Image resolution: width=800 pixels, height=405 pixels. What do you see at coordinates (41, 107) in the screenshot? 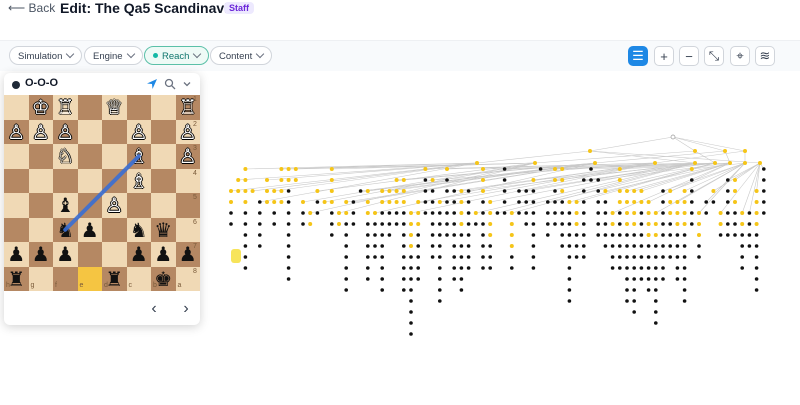
I see `white-piece: ♔` at bounding box center [41, 107].